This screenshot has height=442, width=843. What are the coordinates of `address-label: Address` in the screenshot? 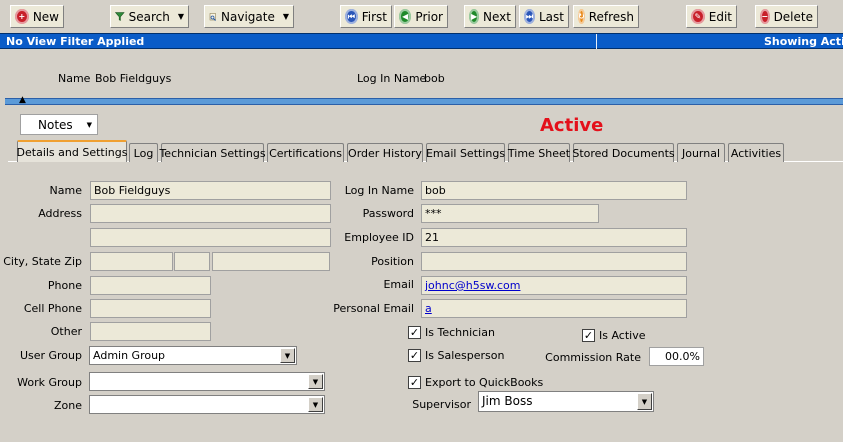 It's located at (60, 213).